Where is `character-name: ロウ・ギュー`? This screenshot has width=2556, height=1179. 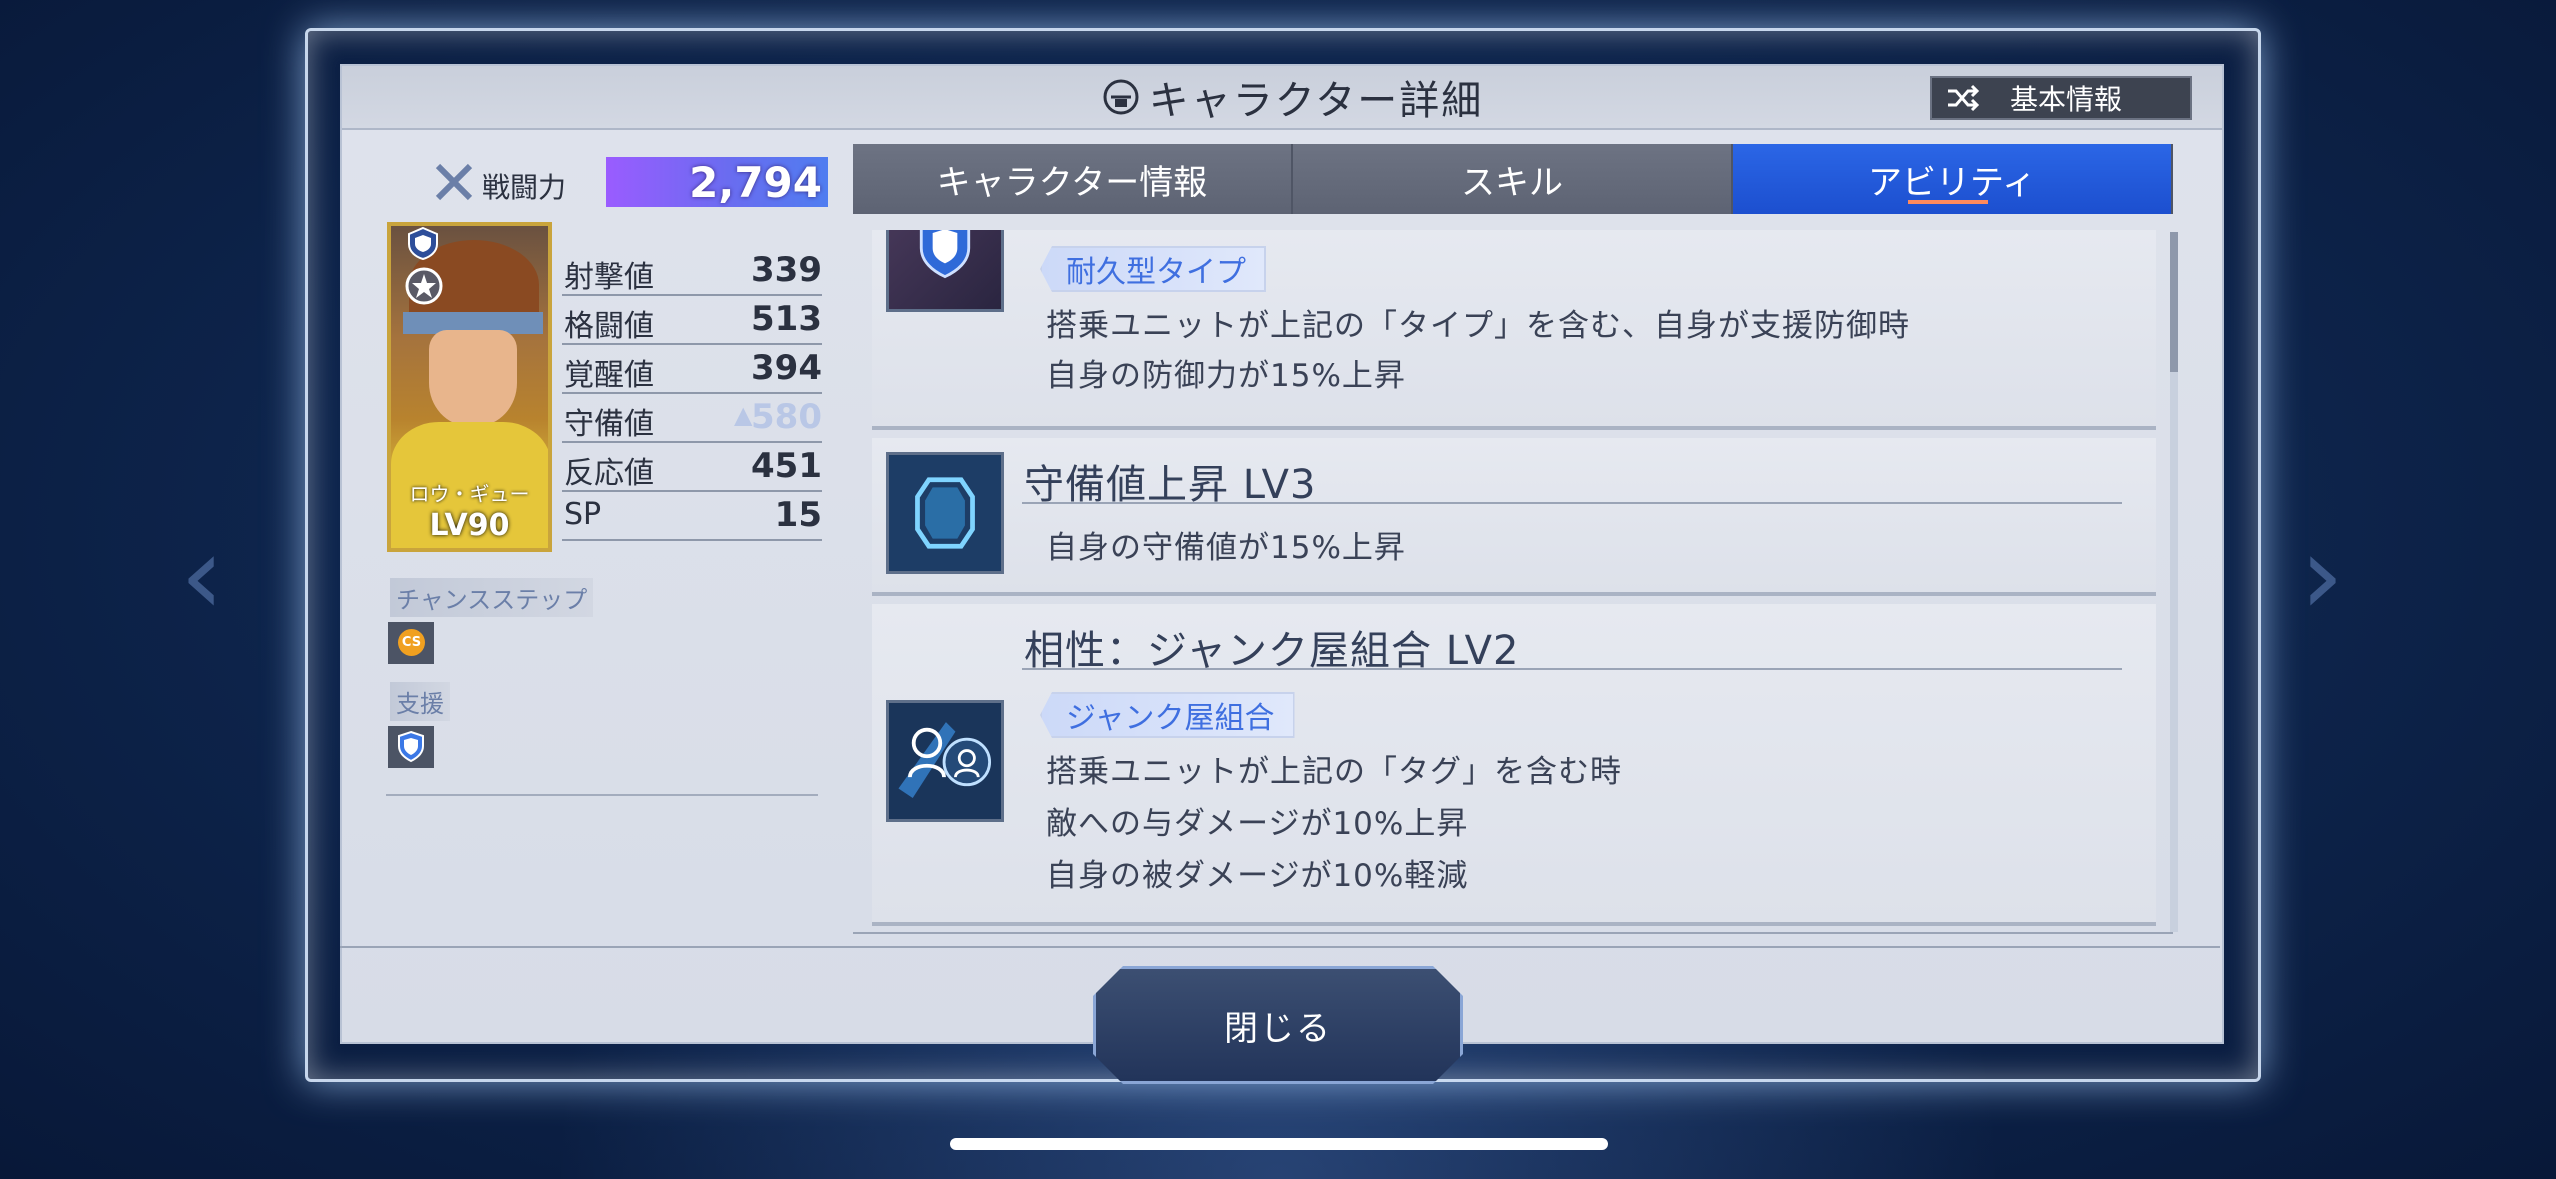
character-name: ロウ・ギュー is located at coordinates (469, 494).